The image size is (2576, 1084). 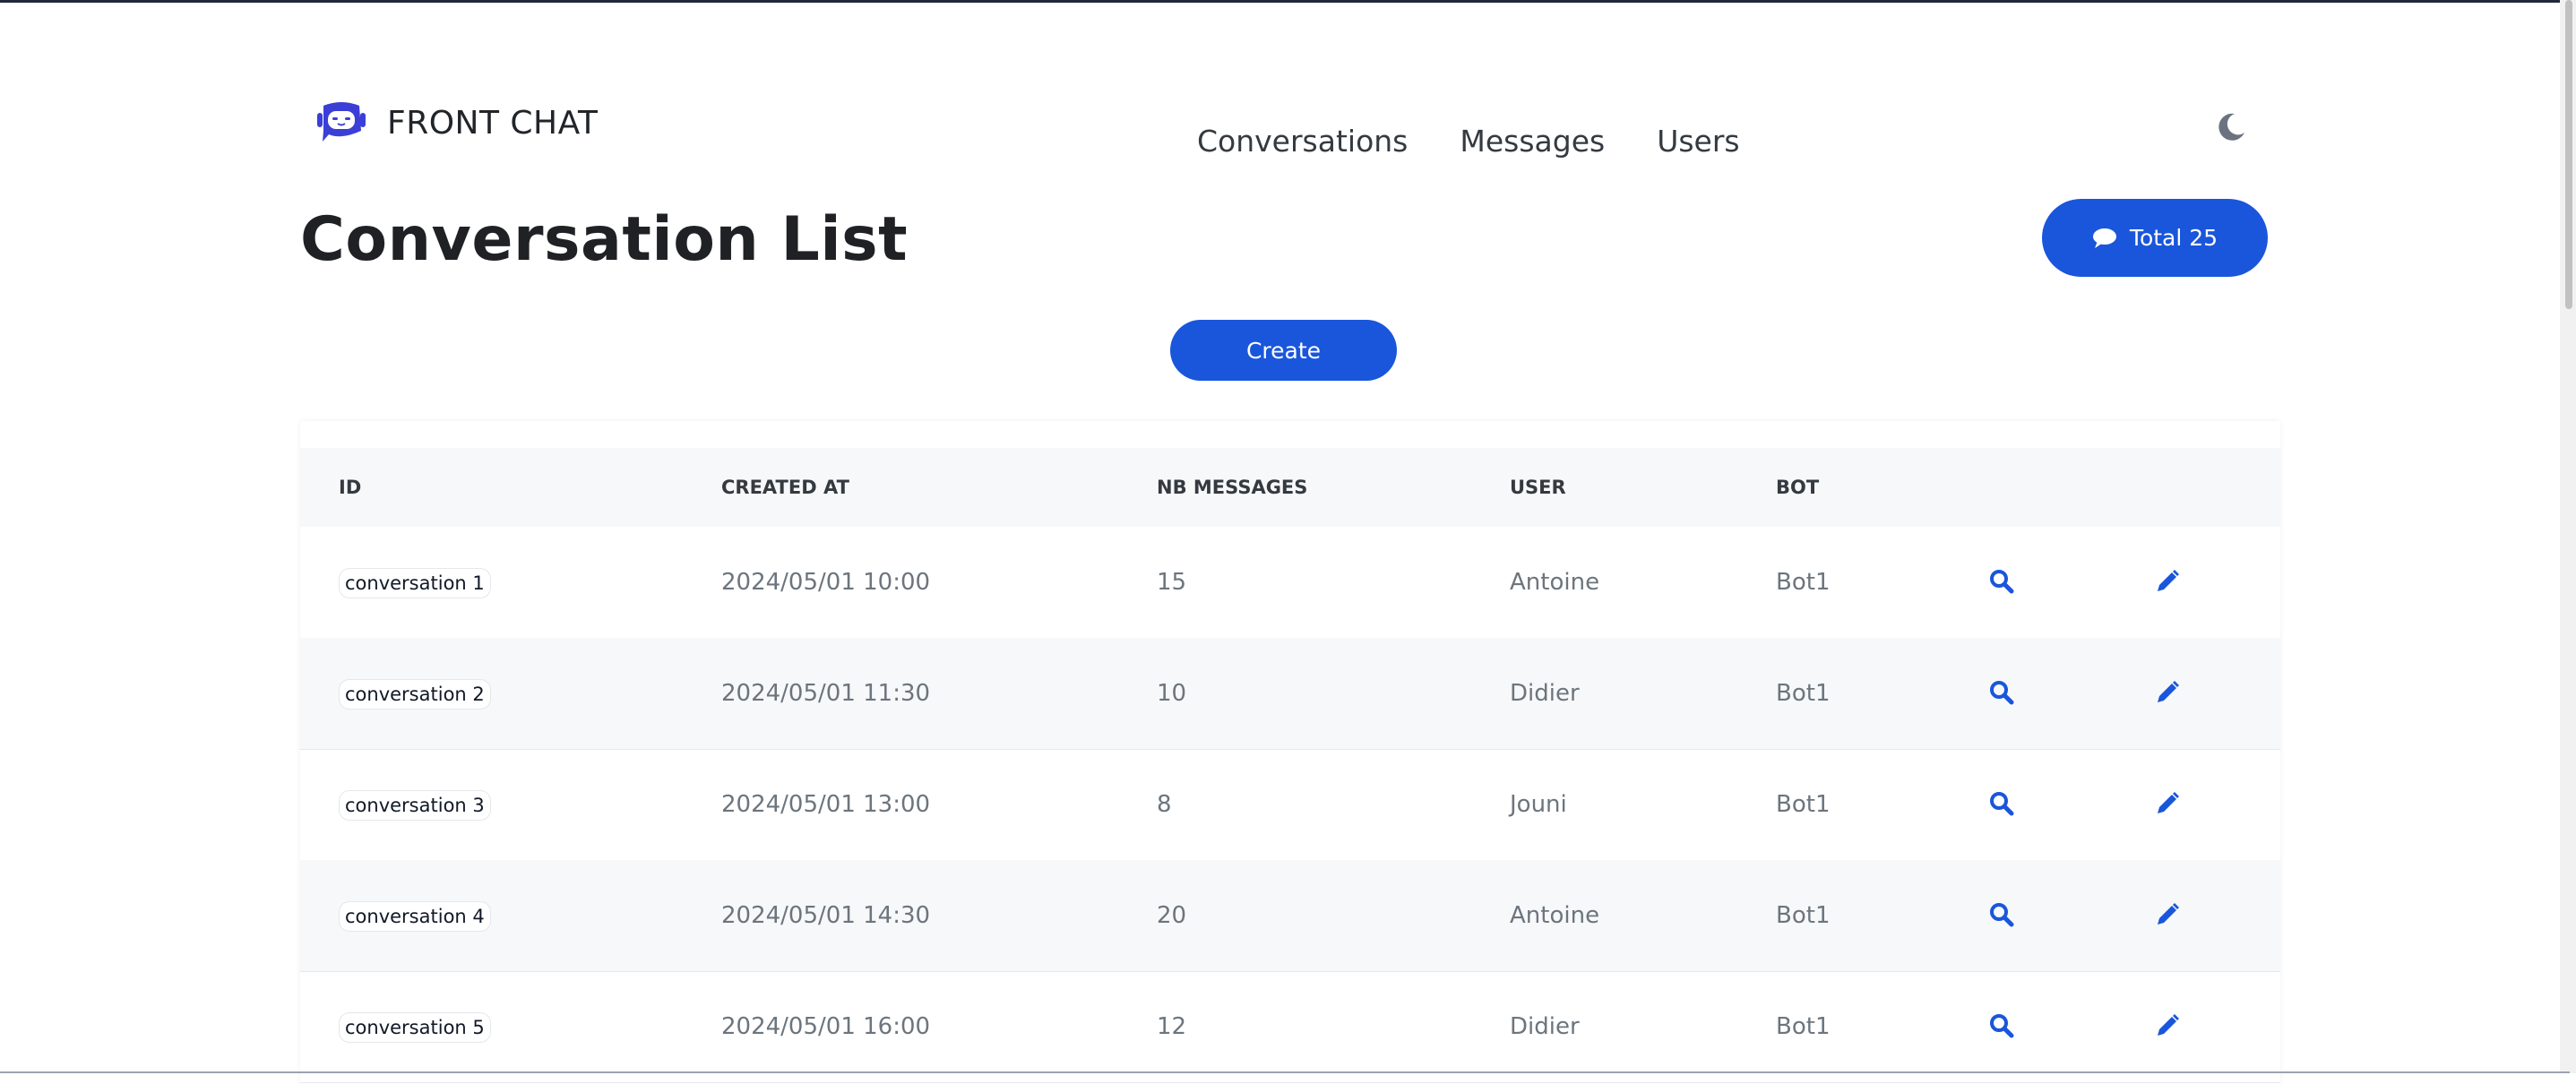 I want to click on table-header: ID CREATED AT NB MESSAGES USER BOT, so click(x=1290, y=488).